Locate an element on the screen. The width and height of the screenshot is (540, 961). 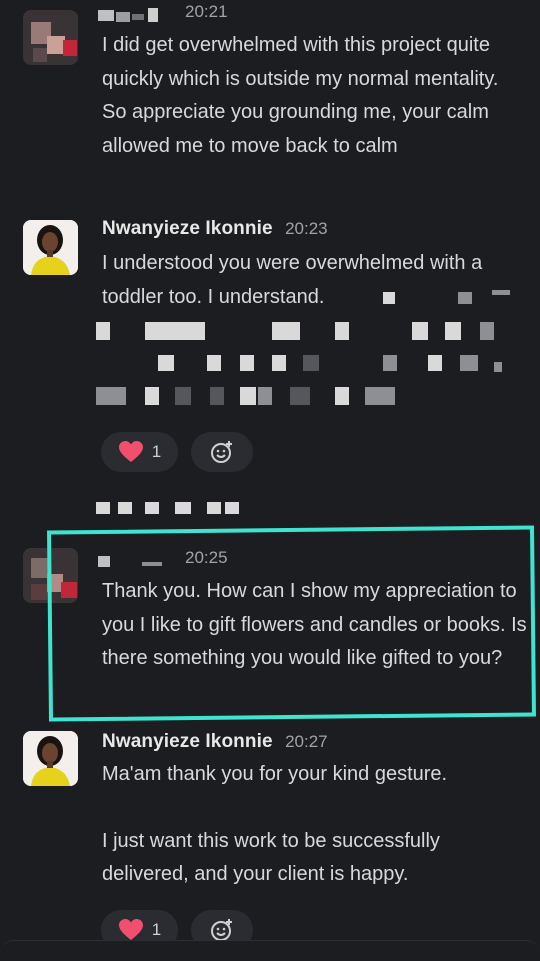
composer-edge is located at coordinates (270, 950).